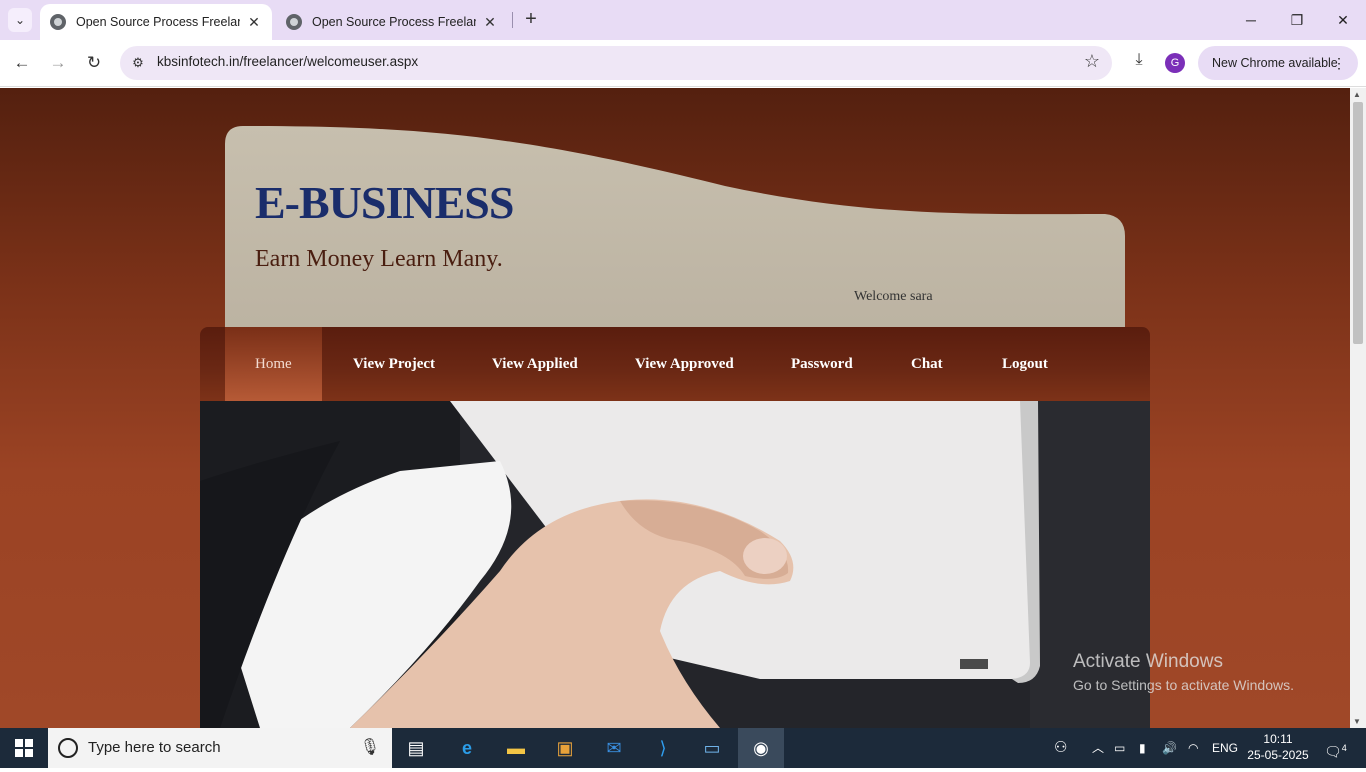 This screenshot has height=772, width=1366. Describe the element at coordinates (379, 259) in the screenshot. I see `site-tagline: Earn Money Learn Many.` at that location.